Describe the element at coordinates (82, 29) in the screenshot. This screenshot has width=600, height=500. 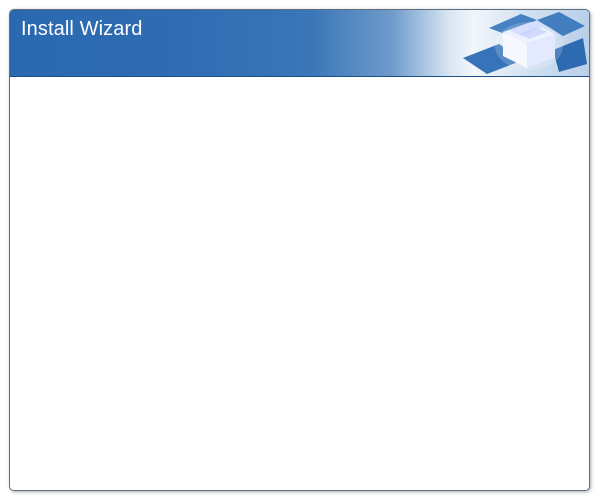
I see `window-title: Install Wizard` at that location.